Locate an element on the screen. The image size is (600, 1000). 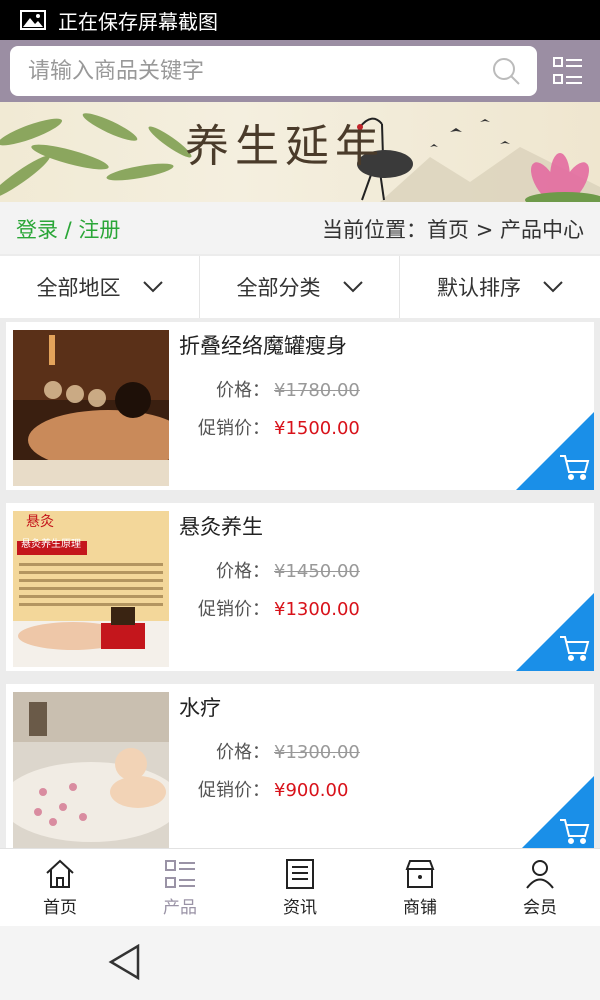
image-caption-subtitle: 悬灸养生原理 is located at coordinates (51, 544).